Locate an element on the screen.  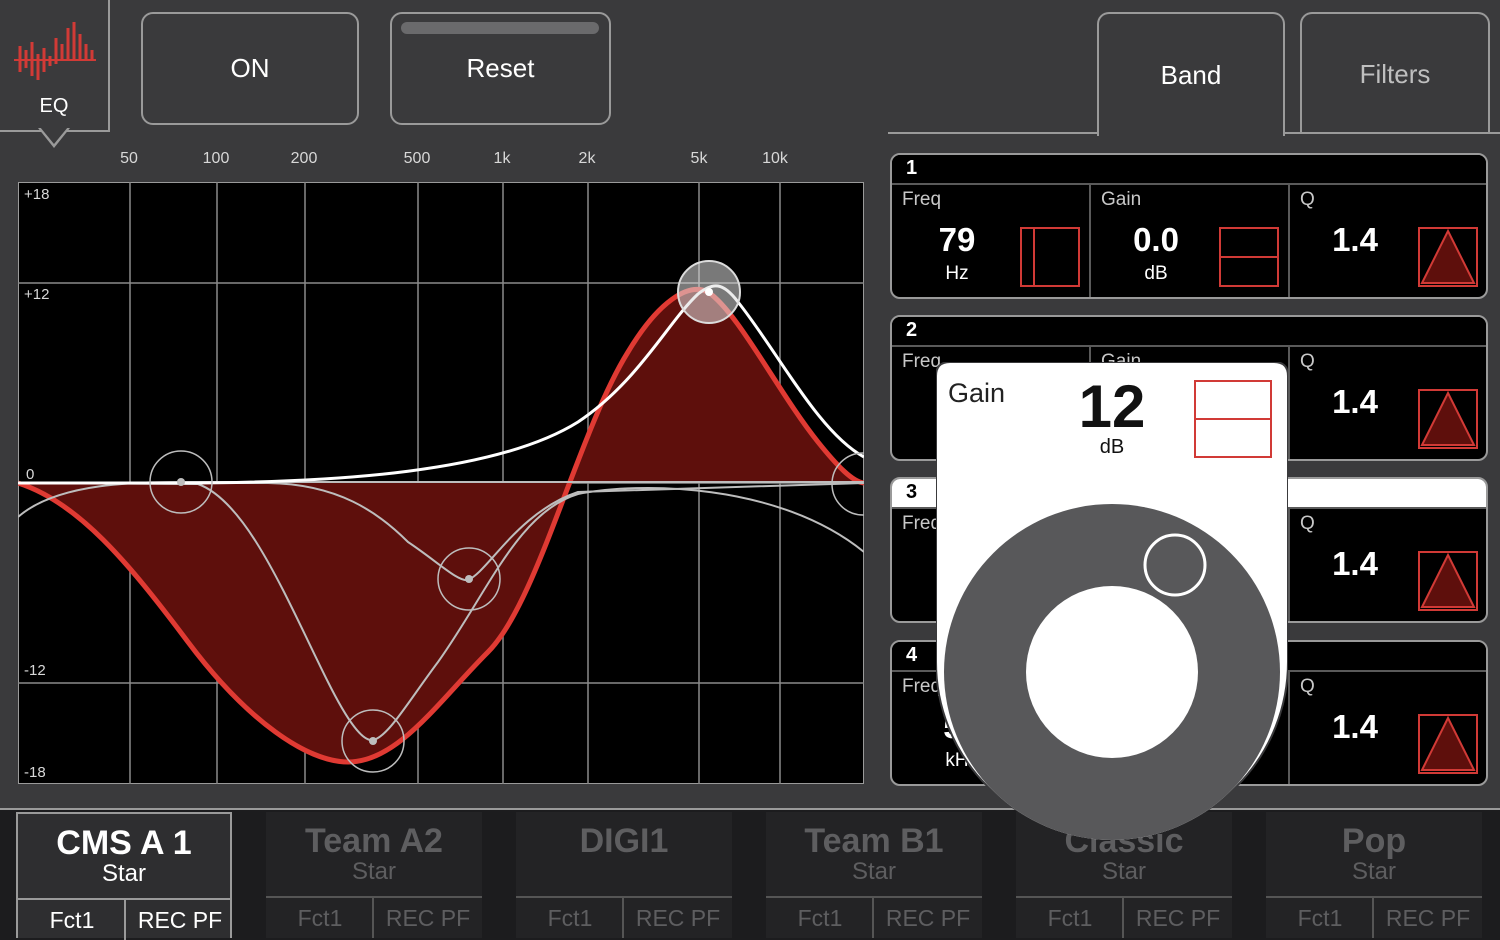
preset-slot-6: Pop Star Fct1 REC PF is located at coordinates (1374, 875).